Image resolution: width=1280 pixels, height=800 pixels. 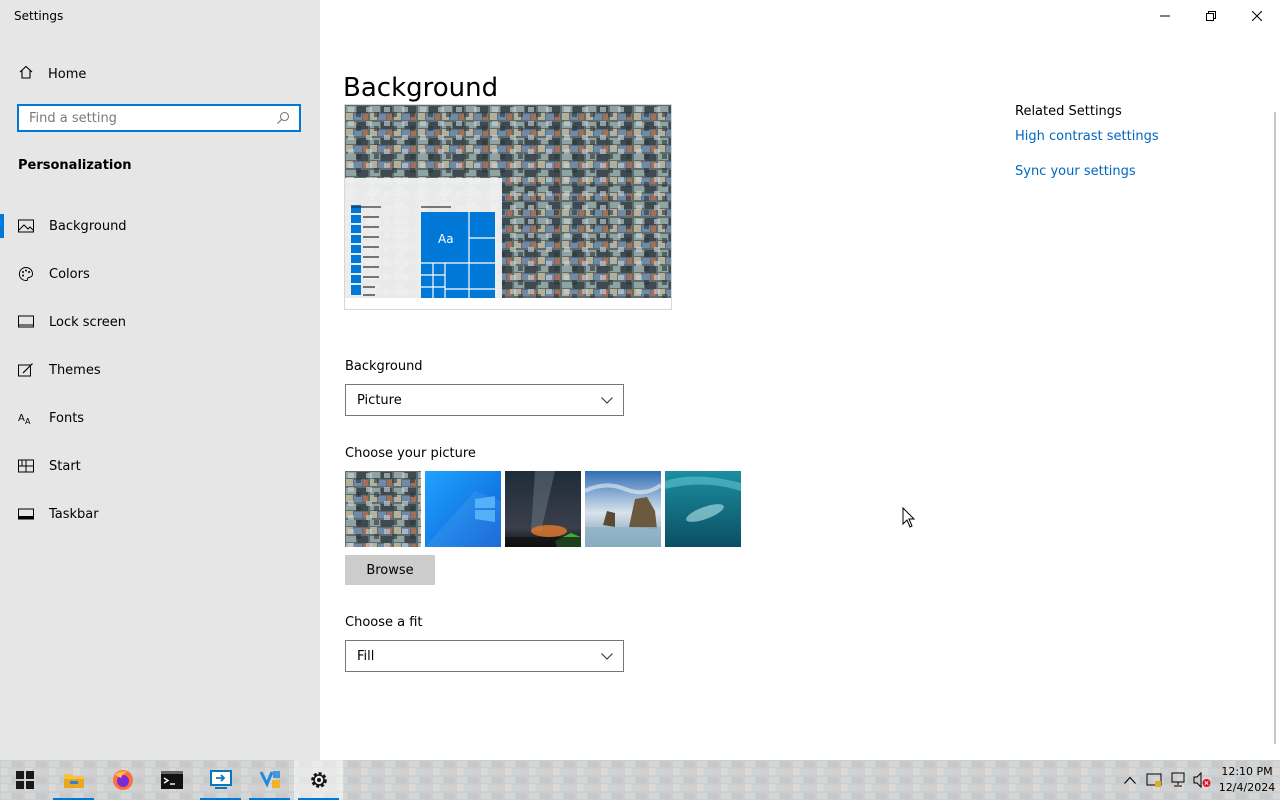 I want to click on sidebar-item-themes: Themes, so click(x=160, y=370).